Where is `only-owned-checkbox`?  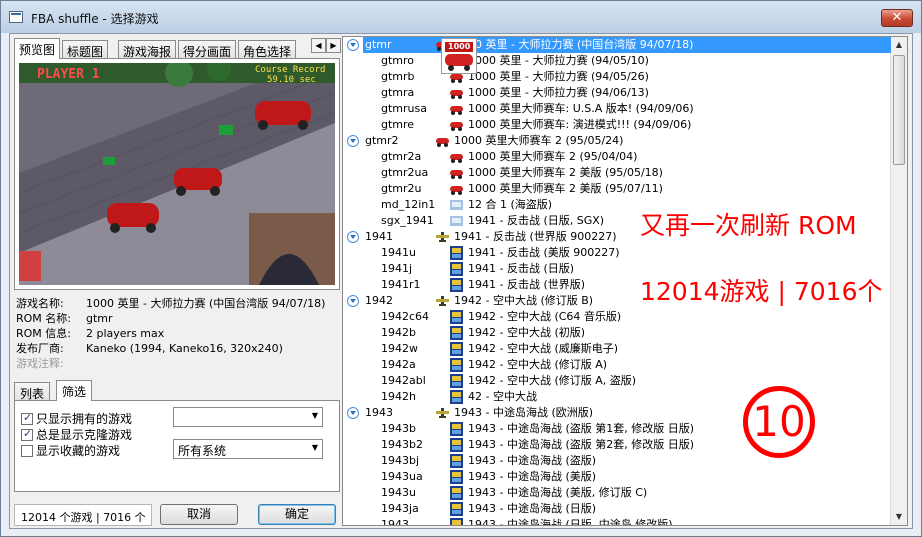
only-owned-checkbox is located at coordinates (27, 418).